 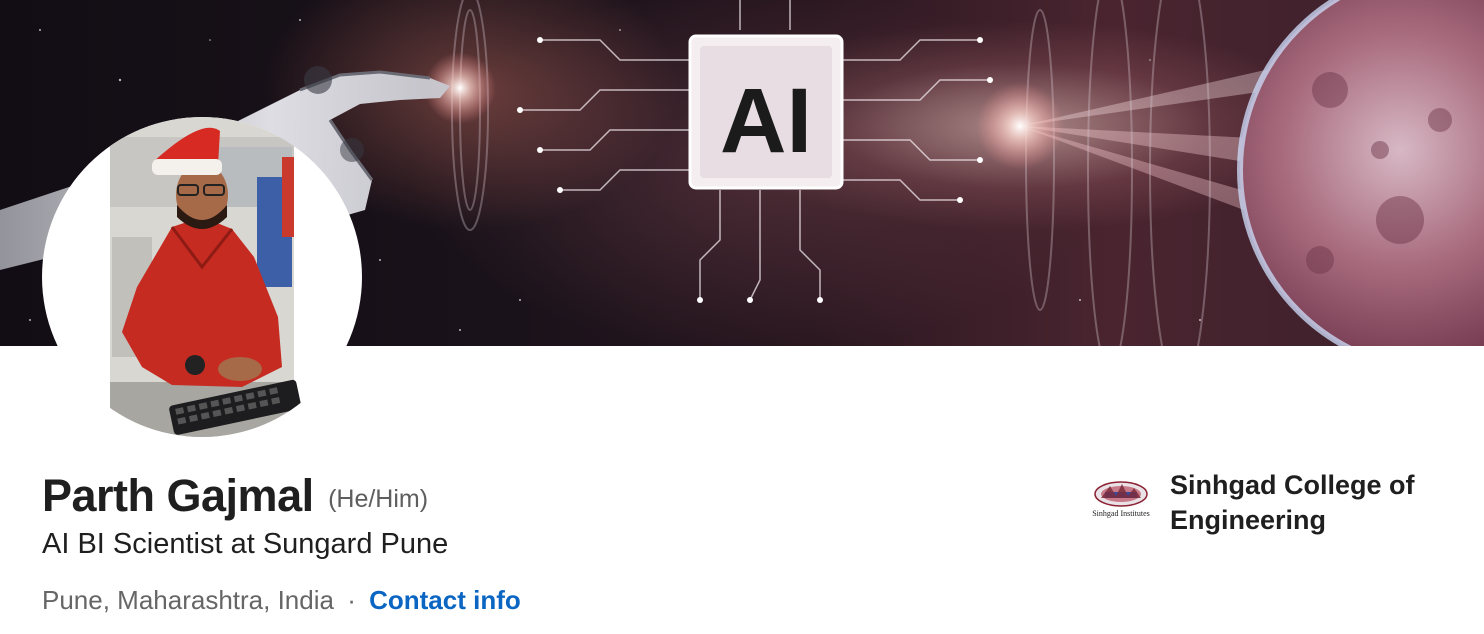 What do you see at coordinates (178, 495) in the screenshot?
I see `profile-name: Parth Gajmal` at bounding box center [178, 495].